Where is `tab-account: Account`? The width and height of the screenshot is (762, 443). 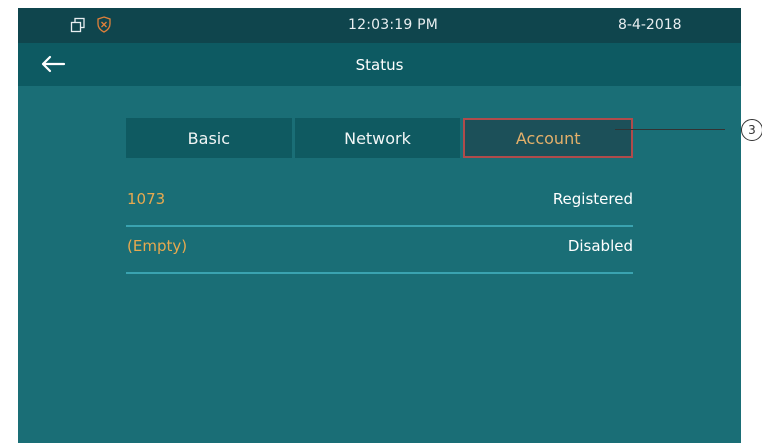 tab-account: Account is located at coordinates (548, 138).